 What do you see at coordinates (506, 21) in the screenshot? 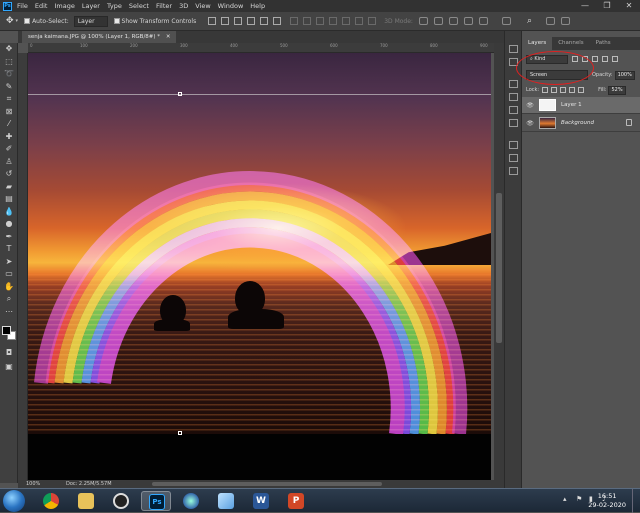
I see `video-icon` at bounding box center [506, 21].